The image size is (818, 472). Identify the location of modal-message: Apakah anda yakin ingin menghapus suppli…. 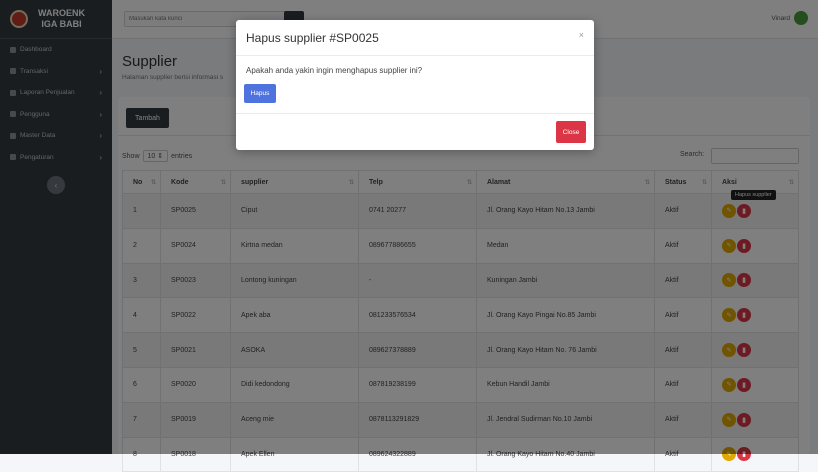
(334, 70).